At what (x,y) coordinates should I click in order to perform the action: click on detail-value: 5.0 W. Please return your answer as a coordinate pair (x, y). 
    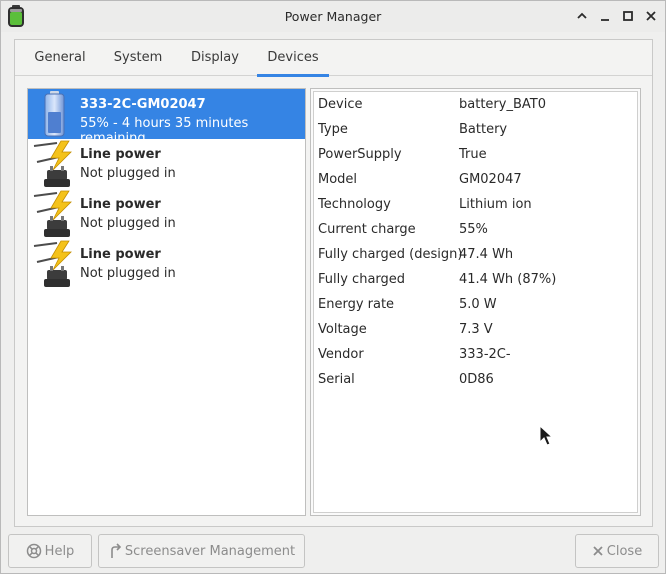
    Looking at the image, I should click on (478, 304).